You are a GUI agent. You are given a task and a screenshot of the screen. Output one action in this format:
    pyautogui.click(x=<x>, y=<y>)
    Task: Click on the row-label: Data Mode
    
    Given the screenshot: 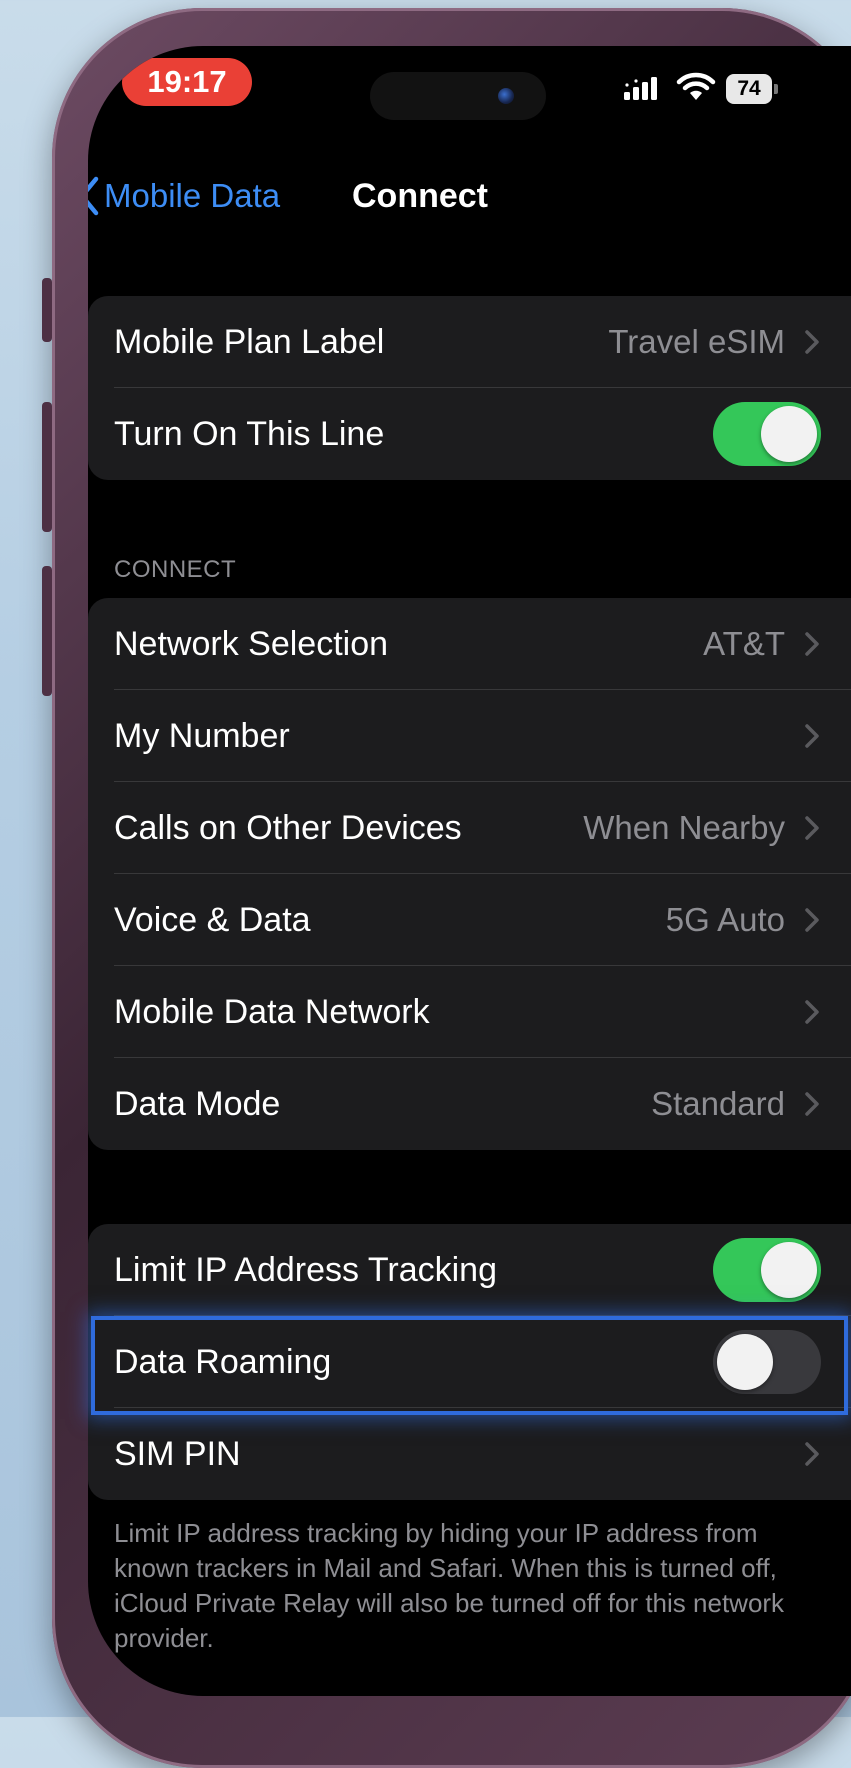 What is the action you would take?
    pyautogui.click(x=197, y=1104)
    